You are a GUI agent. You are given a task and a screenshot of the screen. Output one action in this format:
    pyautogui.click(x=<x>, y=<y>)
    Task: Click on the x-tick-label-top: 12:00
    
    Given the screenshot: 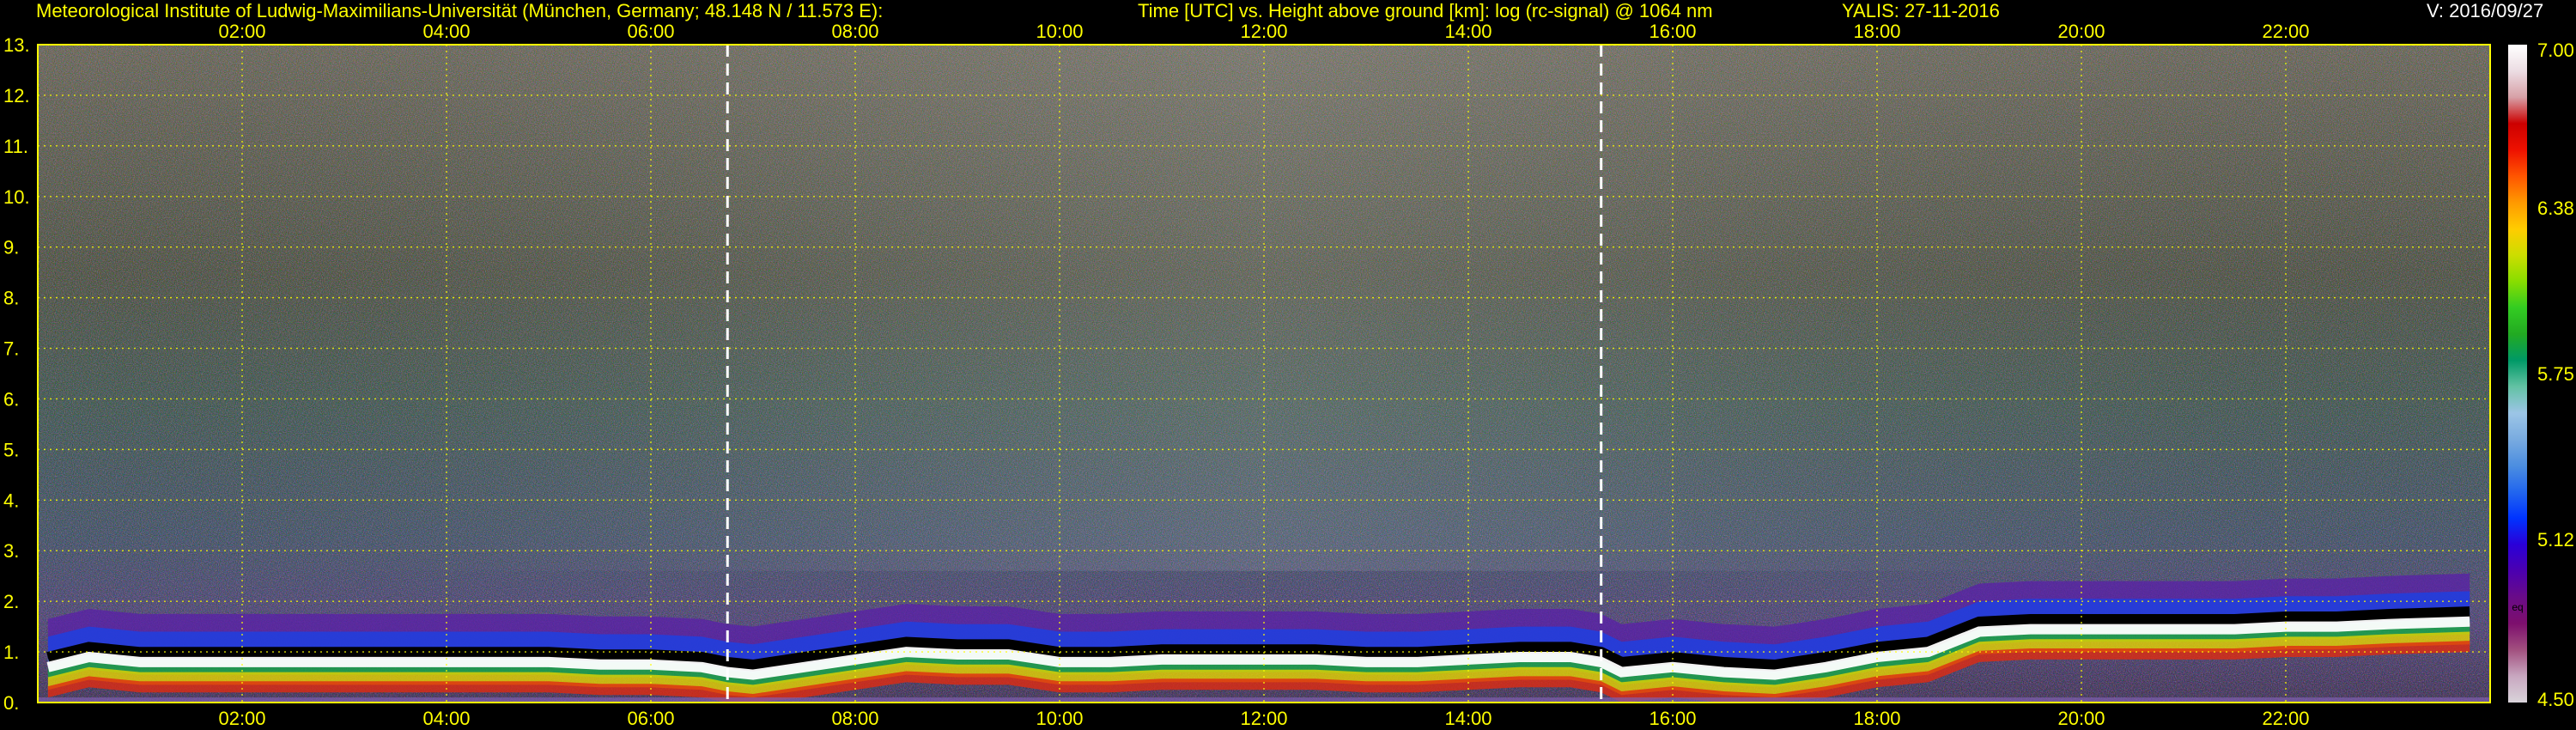 What is the action you would take?
    pyautogui.click(x=1263, y=31)
    